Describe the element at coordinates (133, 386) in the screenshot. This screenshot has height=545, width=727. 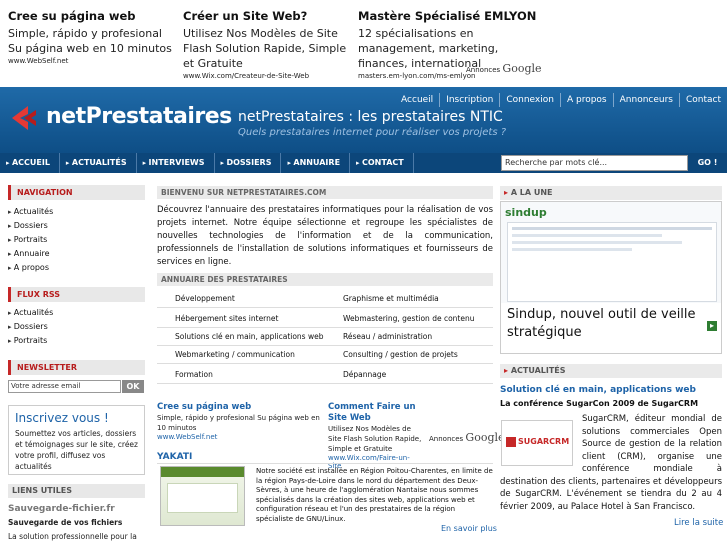
I see `newsletter-ok-button: OK` at that location.